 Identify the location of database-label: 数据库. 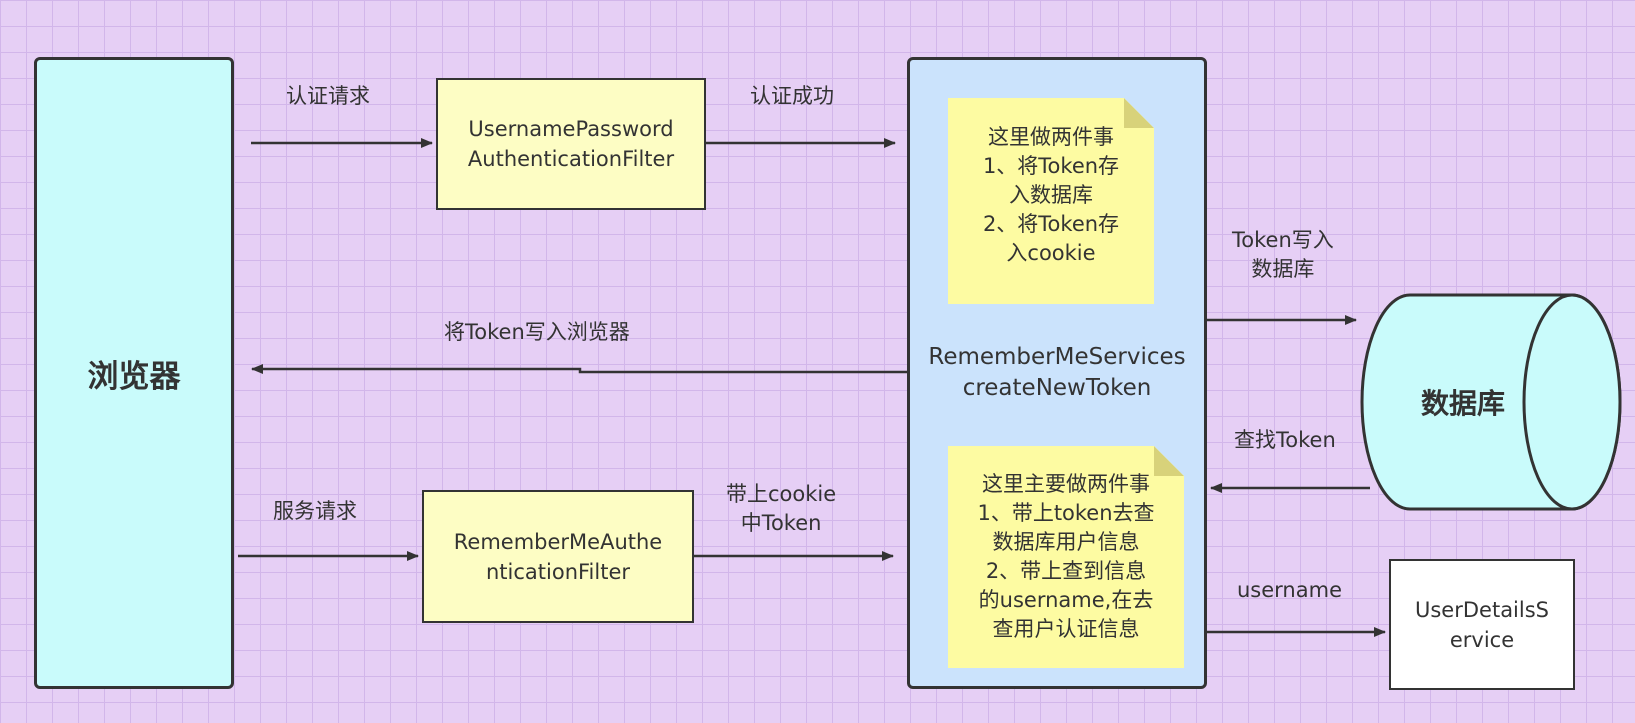
(1462, 403).